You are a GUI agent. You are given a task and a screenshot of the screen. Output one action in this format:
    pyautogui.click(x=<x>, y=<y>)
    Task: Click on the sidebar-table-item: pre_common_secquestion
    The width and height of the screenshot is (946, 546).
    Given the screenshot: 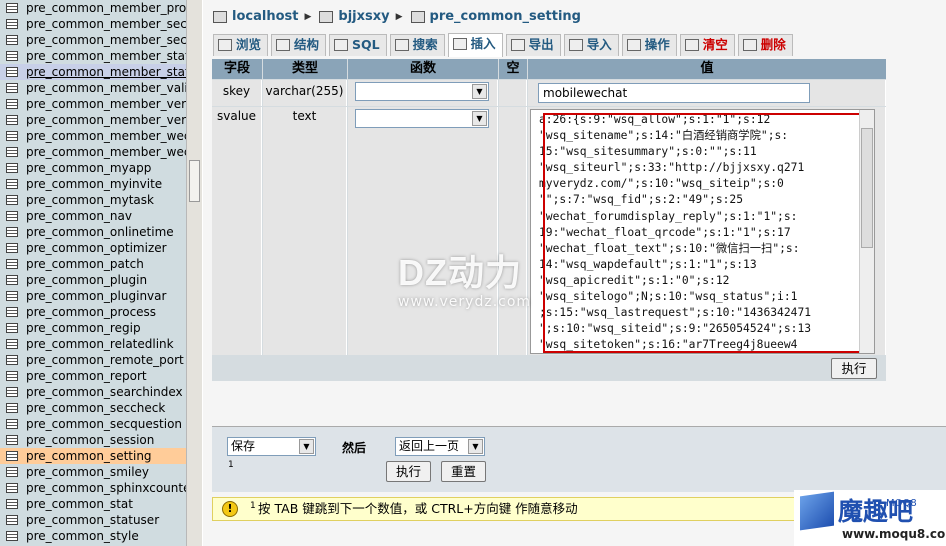 What is the action you would take?
    pyautogui.click(x=93, y=424)
    